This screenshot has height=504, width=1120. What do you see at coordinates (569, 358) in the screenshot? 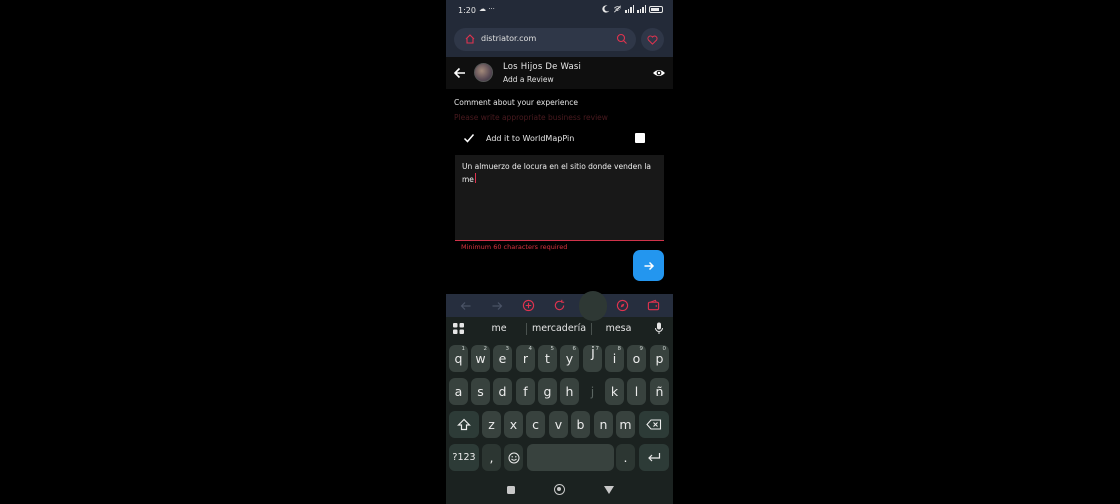
I see `key-y: y6` at bounding box center [569, 358].